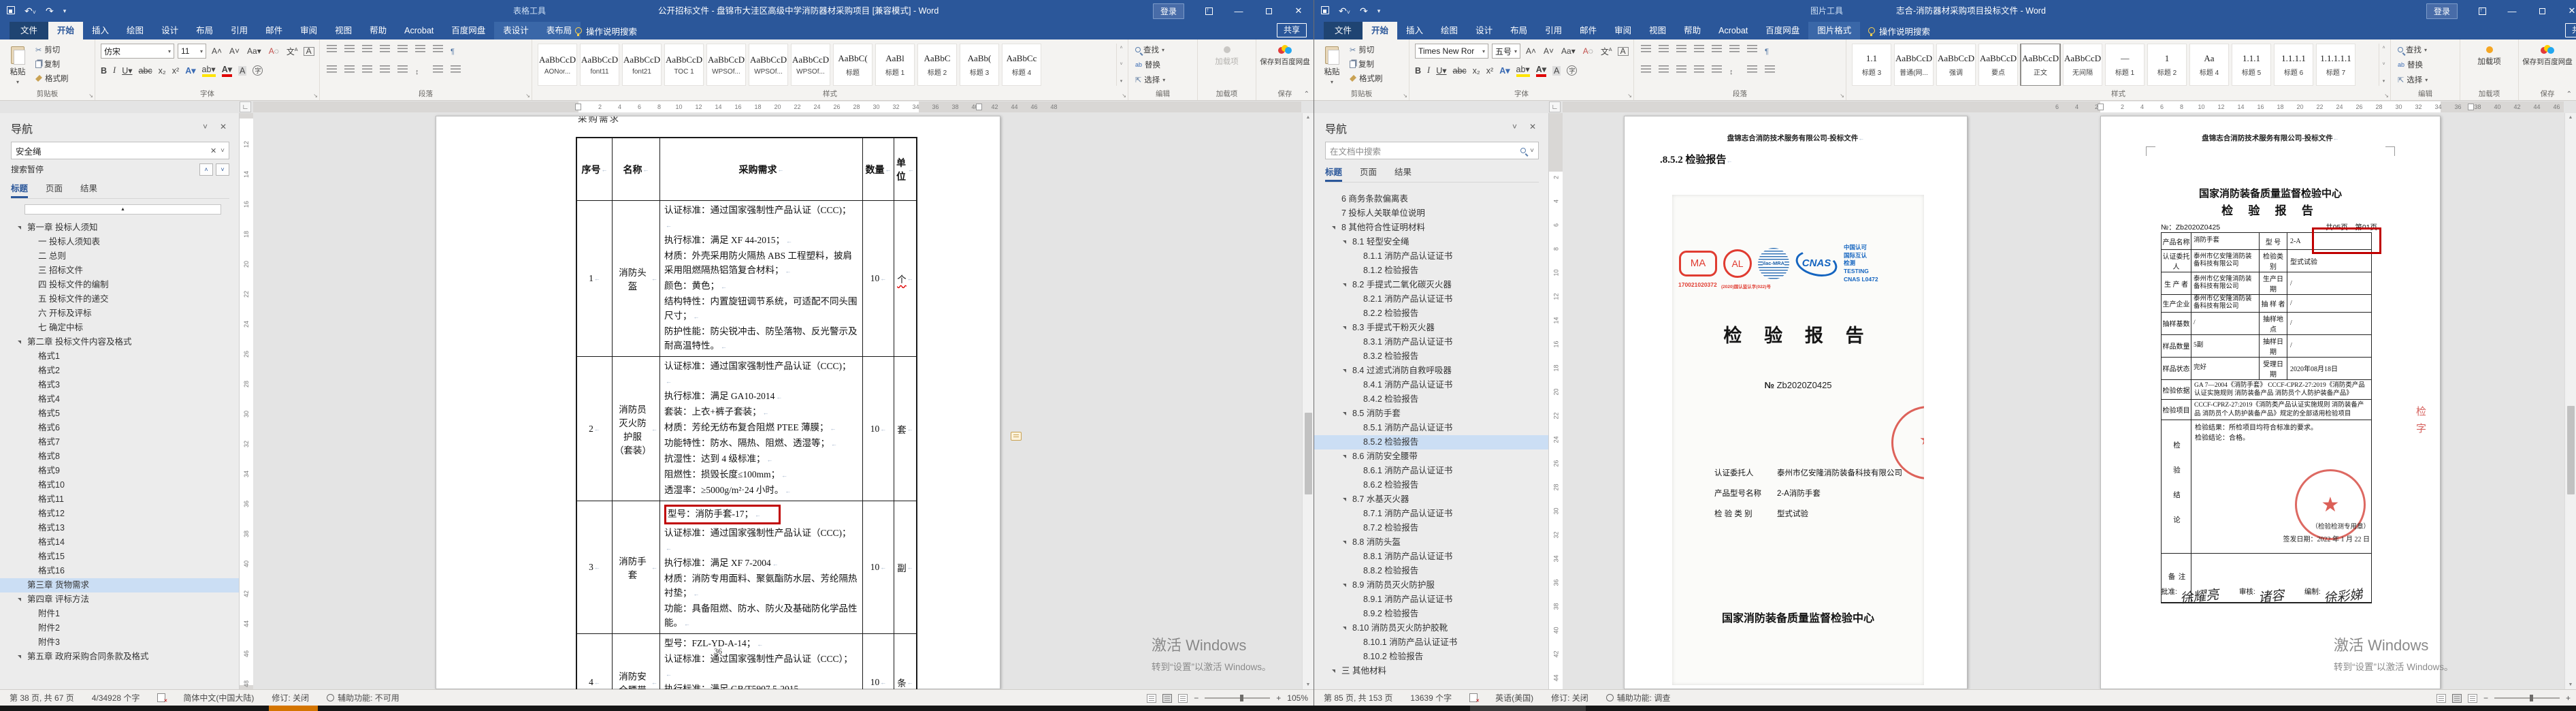  What do you see at coordinates (114, 70) in the screenshot?
I see `italic-icon: I` at bounding box center [114, 70].